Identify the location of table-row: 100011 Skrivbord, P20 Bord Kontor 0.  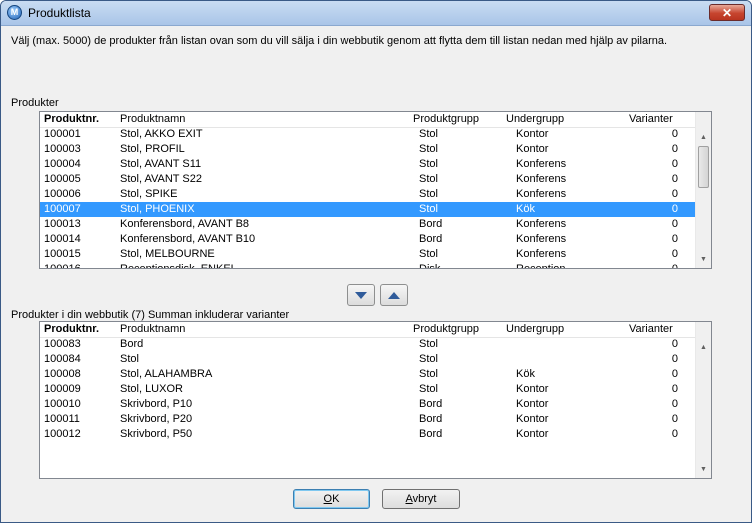
(368, 419).